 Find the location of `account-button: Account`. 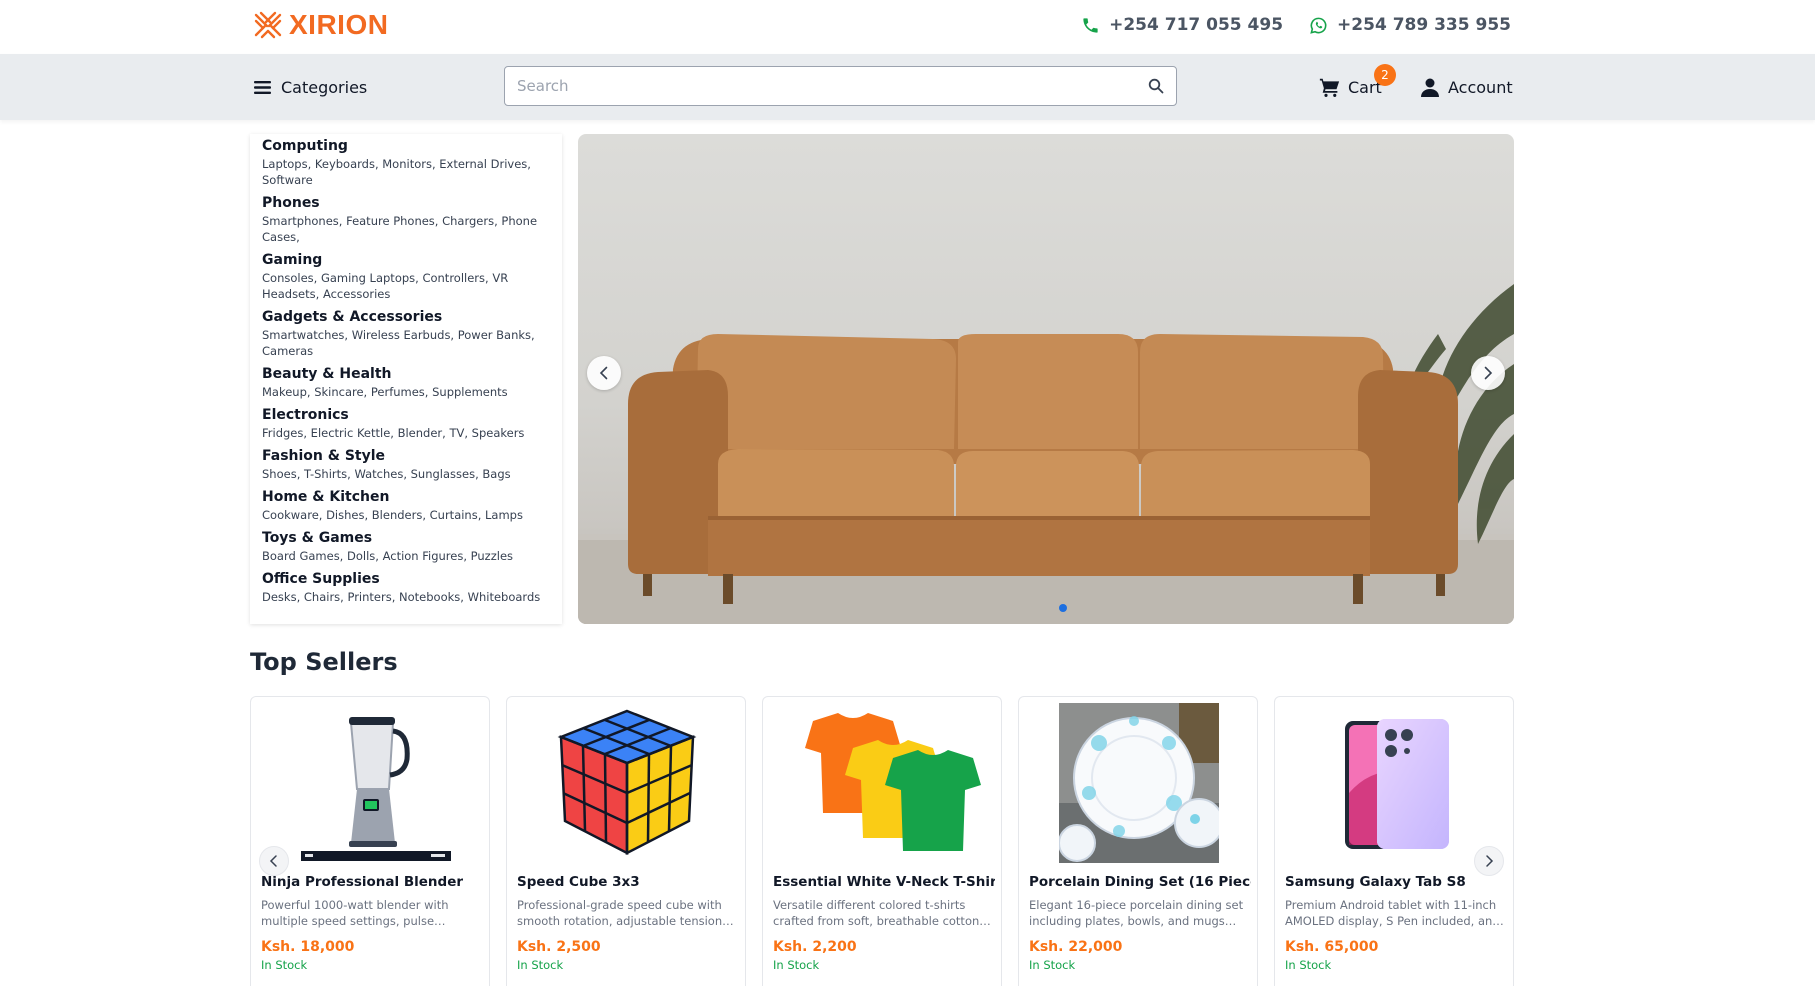

account-button: Account is located at coordinates (1467, 87).